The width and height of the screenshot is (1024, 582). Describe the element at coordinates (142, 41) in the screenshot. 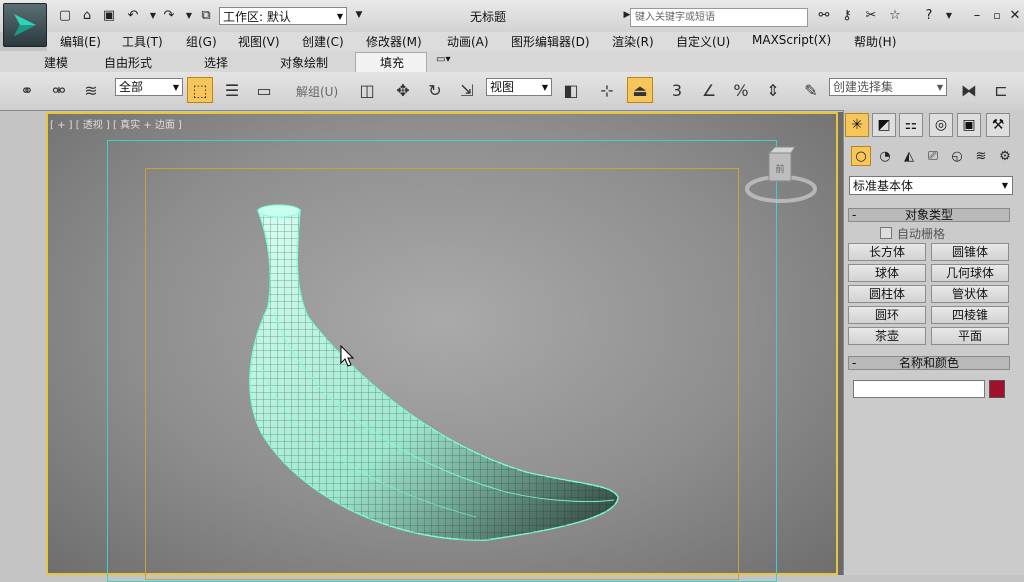

I see `menu-tools: 工具(T)` at that location.